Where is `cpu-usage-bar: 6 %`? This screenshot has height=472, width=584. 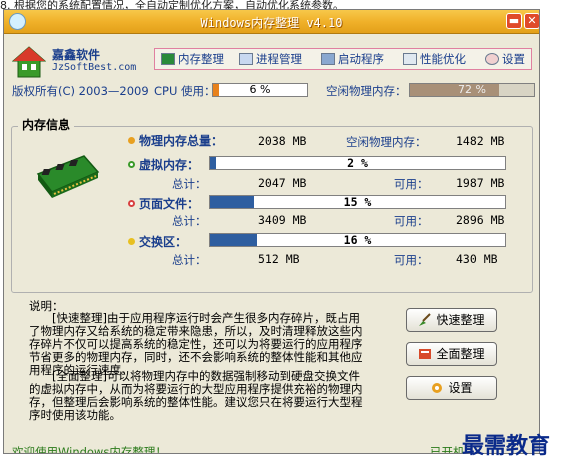
cpu-usage-bar: 6 % is located at coordinates (260, 90).